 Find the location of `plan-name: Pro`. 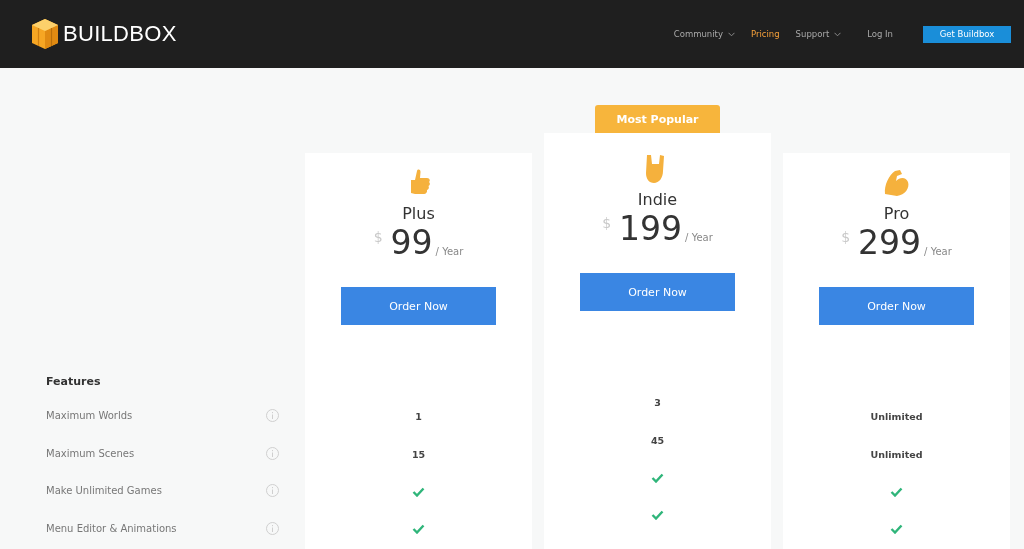

plan-name: Pro is located at coordinates (896, 213).